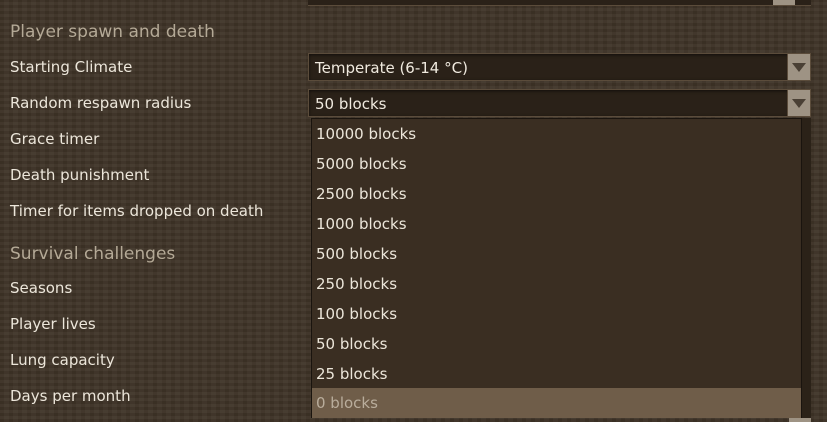  What do you see at coordinates (112, 32) in the screenshot?
I see `section-title-player-spawn: Player spawn and death` at bounding box center [112, 32].